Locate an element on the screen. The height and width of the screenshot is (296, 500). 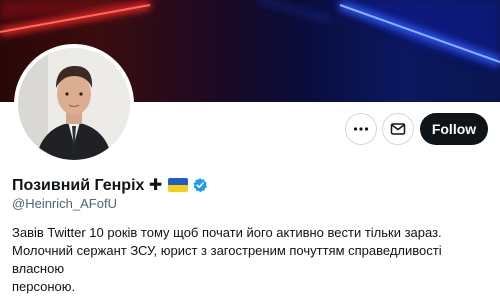
avatar-image is located at coordinates (74, 104).